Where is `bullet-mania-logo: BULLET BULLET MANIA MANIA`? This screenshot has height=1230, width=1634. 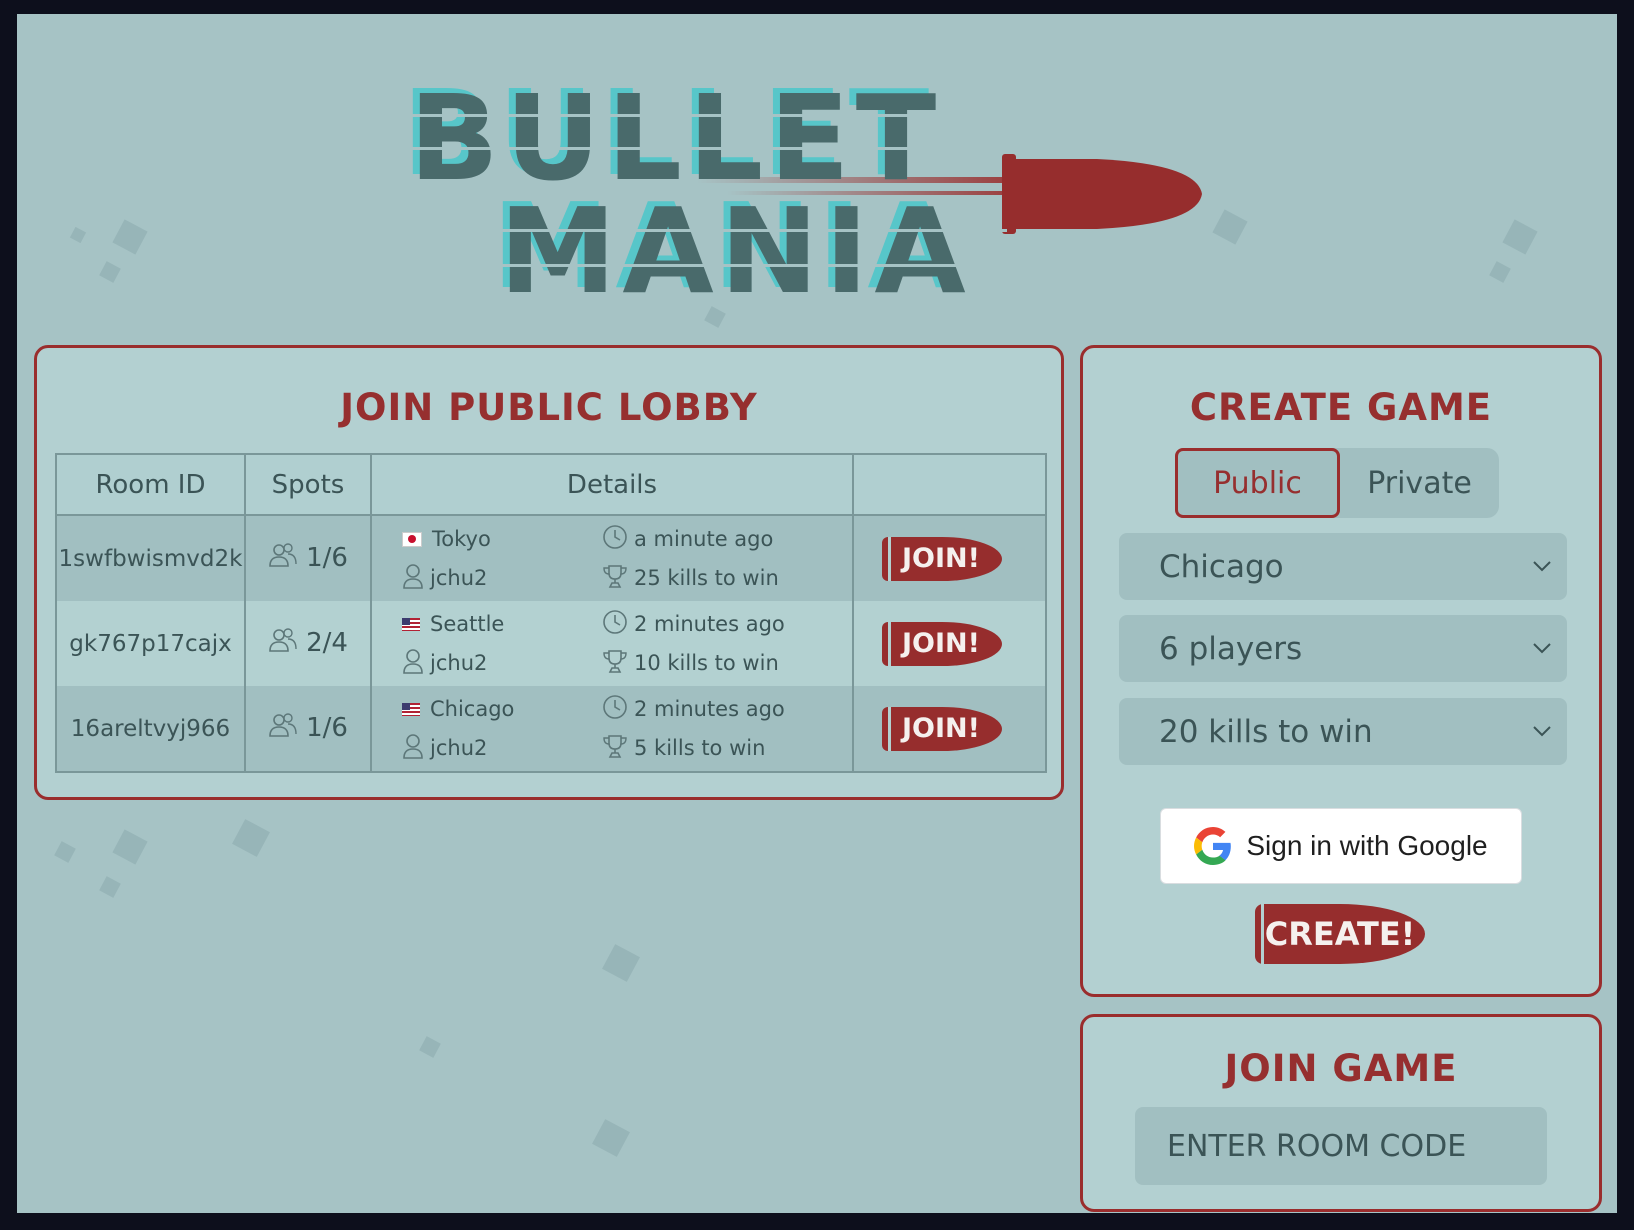
bullet-mania-logo: BULLET BULLET MANIA MANIA is located at coordinates (799, 194).